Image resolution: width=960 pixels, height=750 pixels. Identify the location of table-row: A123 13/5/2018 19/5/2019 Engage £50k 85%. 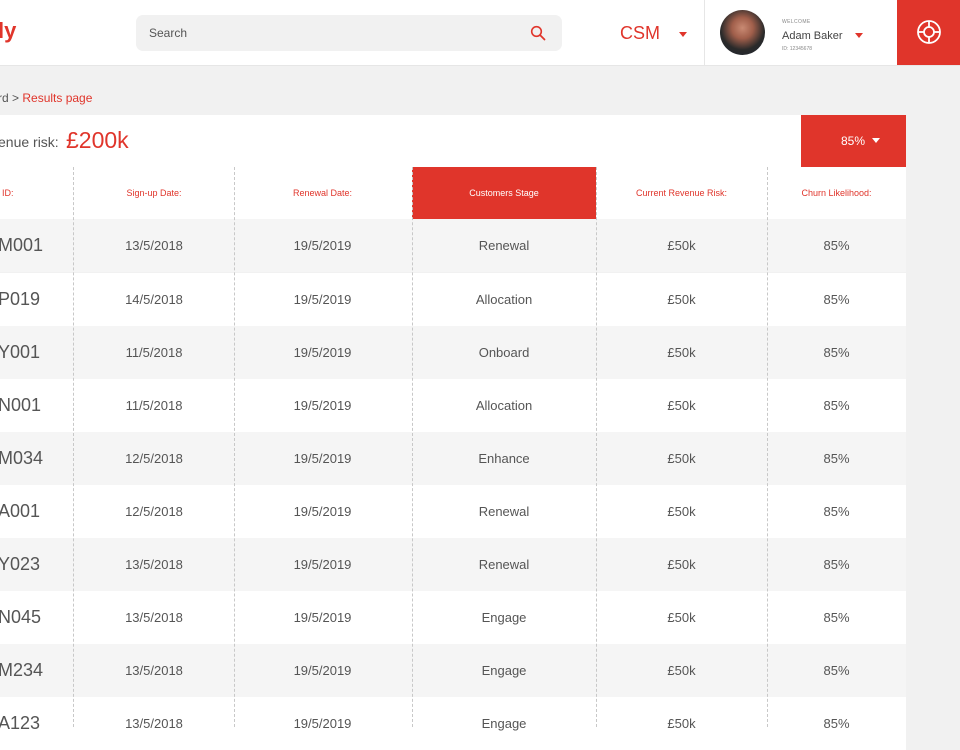
(453, 723).